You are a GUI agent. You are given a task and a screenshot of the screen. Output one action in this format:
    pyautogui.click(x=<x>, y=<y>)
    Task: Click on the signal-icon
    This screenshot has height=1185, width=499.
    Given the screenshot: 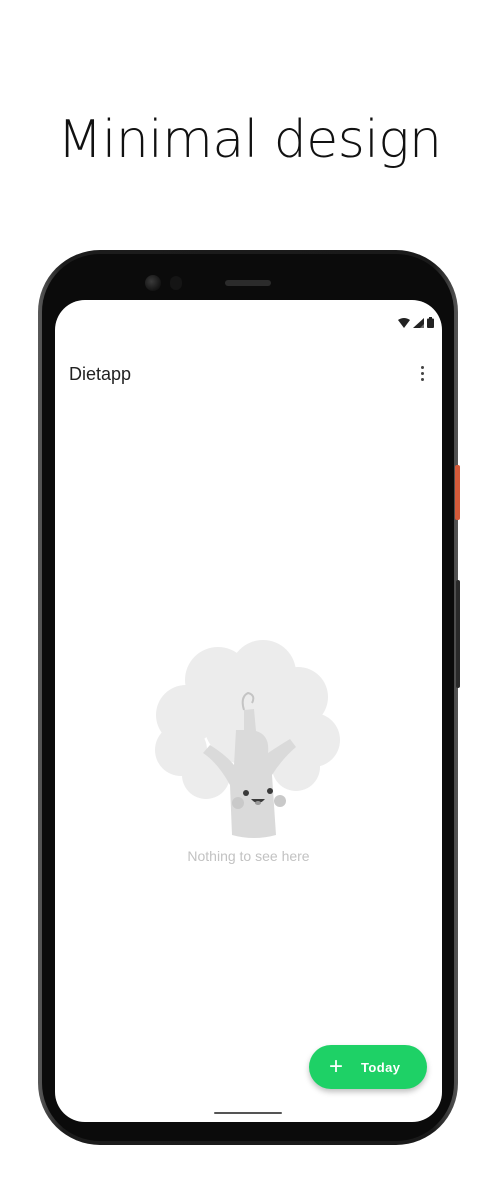 What is the action you would take?
    pyautogui.click(x=418, y=322)
    